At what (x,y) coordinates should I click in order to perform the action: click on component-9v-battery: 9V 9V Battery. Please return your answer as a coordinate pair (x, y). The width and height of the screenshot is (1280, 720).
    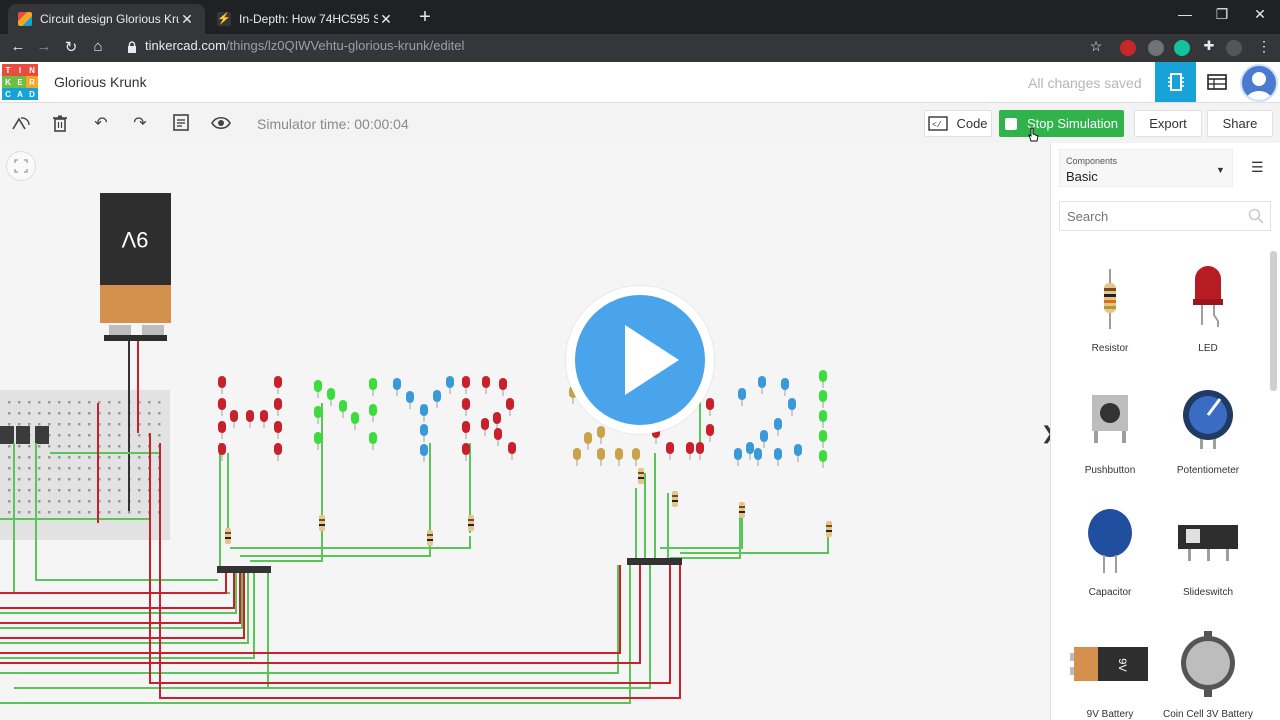
    Looking at the image, I should click on (1110, 672).